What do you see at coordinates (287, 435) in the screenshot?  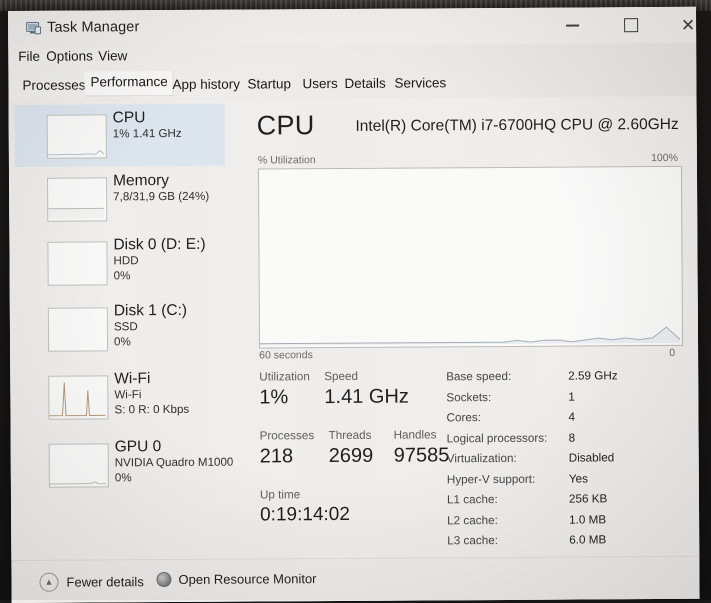 I see `stat-processes-label: Processes` at bounding box center [287, 435].